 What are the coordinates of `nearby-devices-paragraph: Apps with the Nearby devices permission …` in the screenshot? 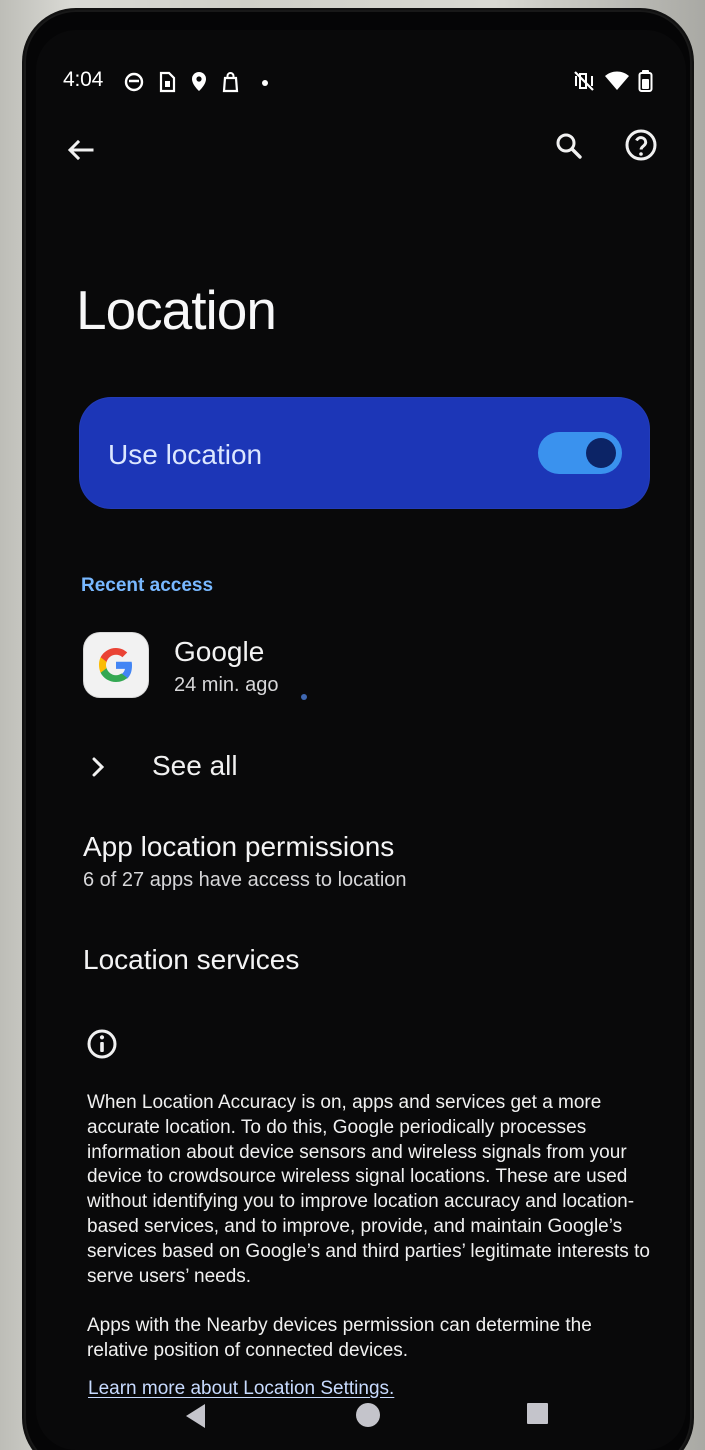 It's located at (339, 1338).